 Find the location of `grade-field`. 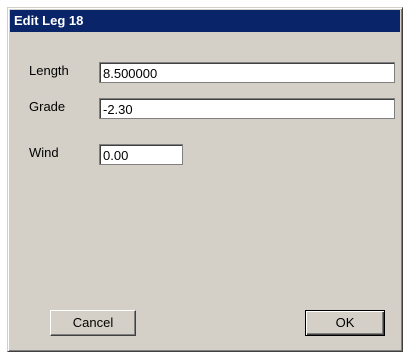

grade-field is located at coordinates (247, 108).